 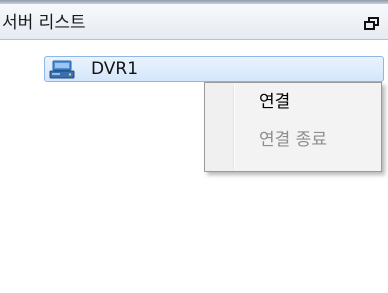 I want to click on context-menu: 연결 연결 종료, so click(x=293, y=127).